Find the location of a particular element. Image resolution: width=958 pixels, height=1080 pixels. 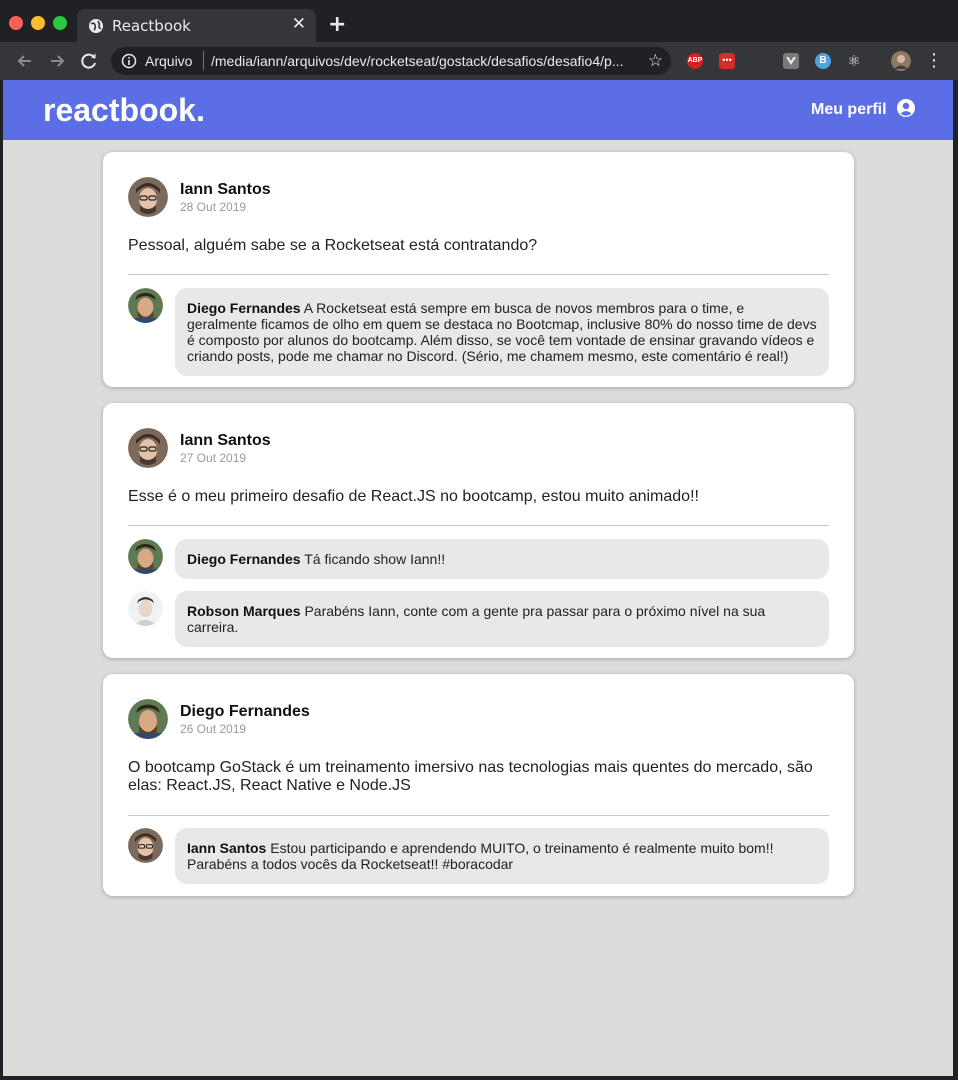

minimize-window-button is located at coordinates (38, 23).